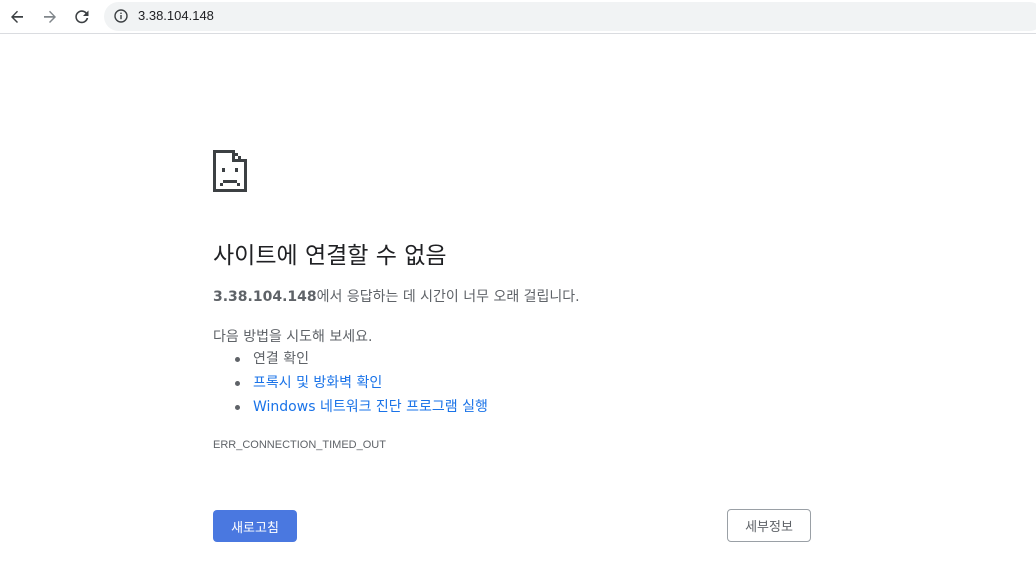 Image resolution: width=1036 pixels, height=562 pixels. I want to click on forward-button, so click(50, 17).